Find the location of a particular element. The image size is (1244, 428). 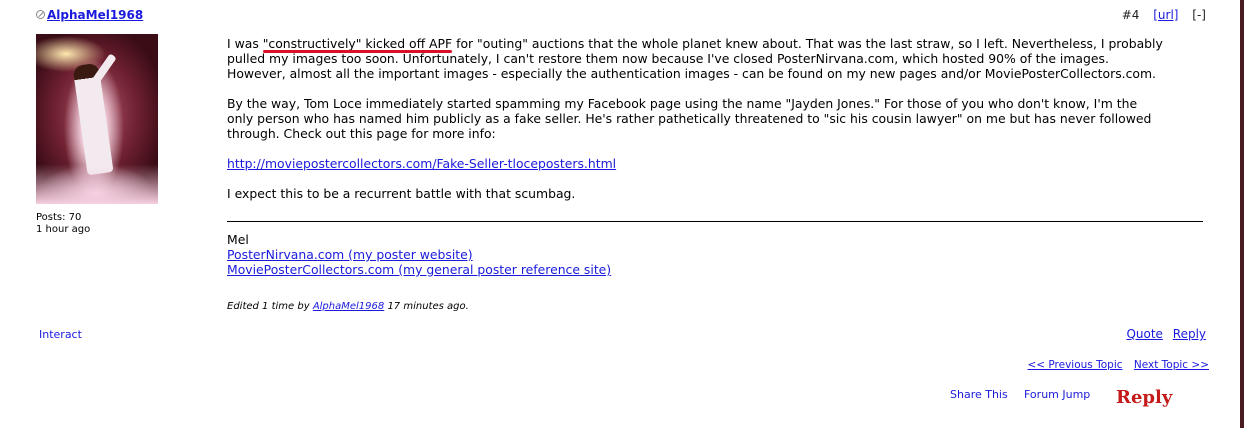

author-area: AlphaMel1968 is located at coordinates (89, 15).